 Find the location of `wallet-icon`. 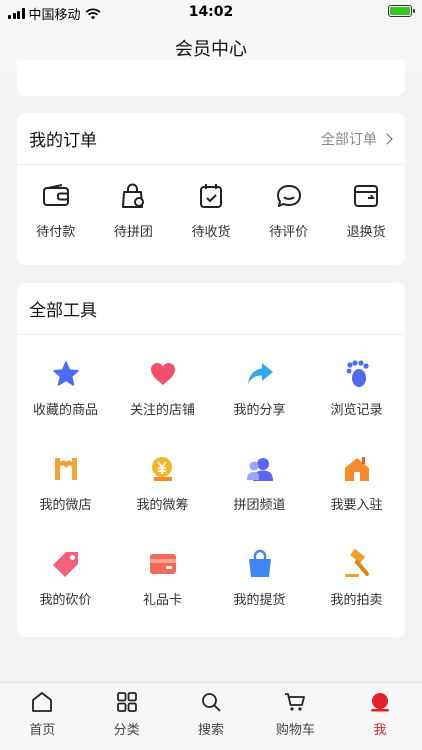

wallet-icon is located at coordinates (55, 195).